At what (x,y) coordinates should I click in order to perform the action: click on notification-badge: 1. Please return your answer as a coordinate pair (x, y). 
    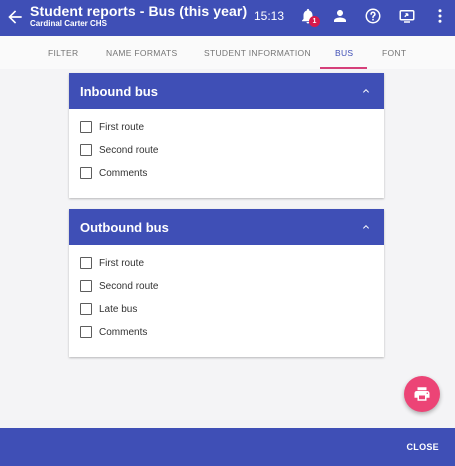
    Looking at the image, I should click on (314, 21).